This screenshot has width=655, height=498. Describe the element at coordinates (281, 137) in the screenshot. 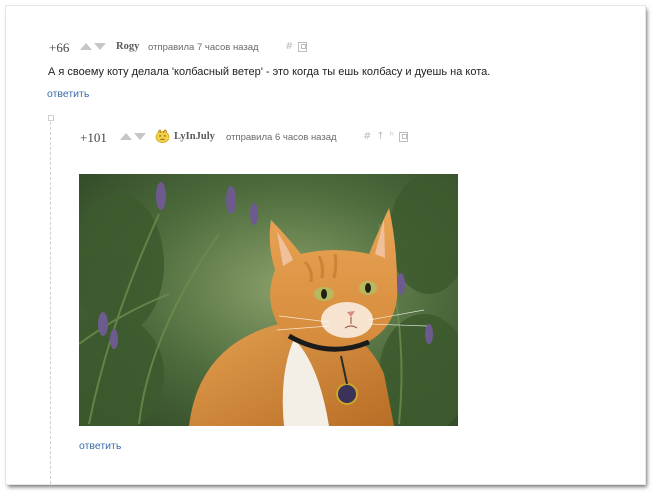

I see `comment-time: отправила 6 часов назад` at that location.